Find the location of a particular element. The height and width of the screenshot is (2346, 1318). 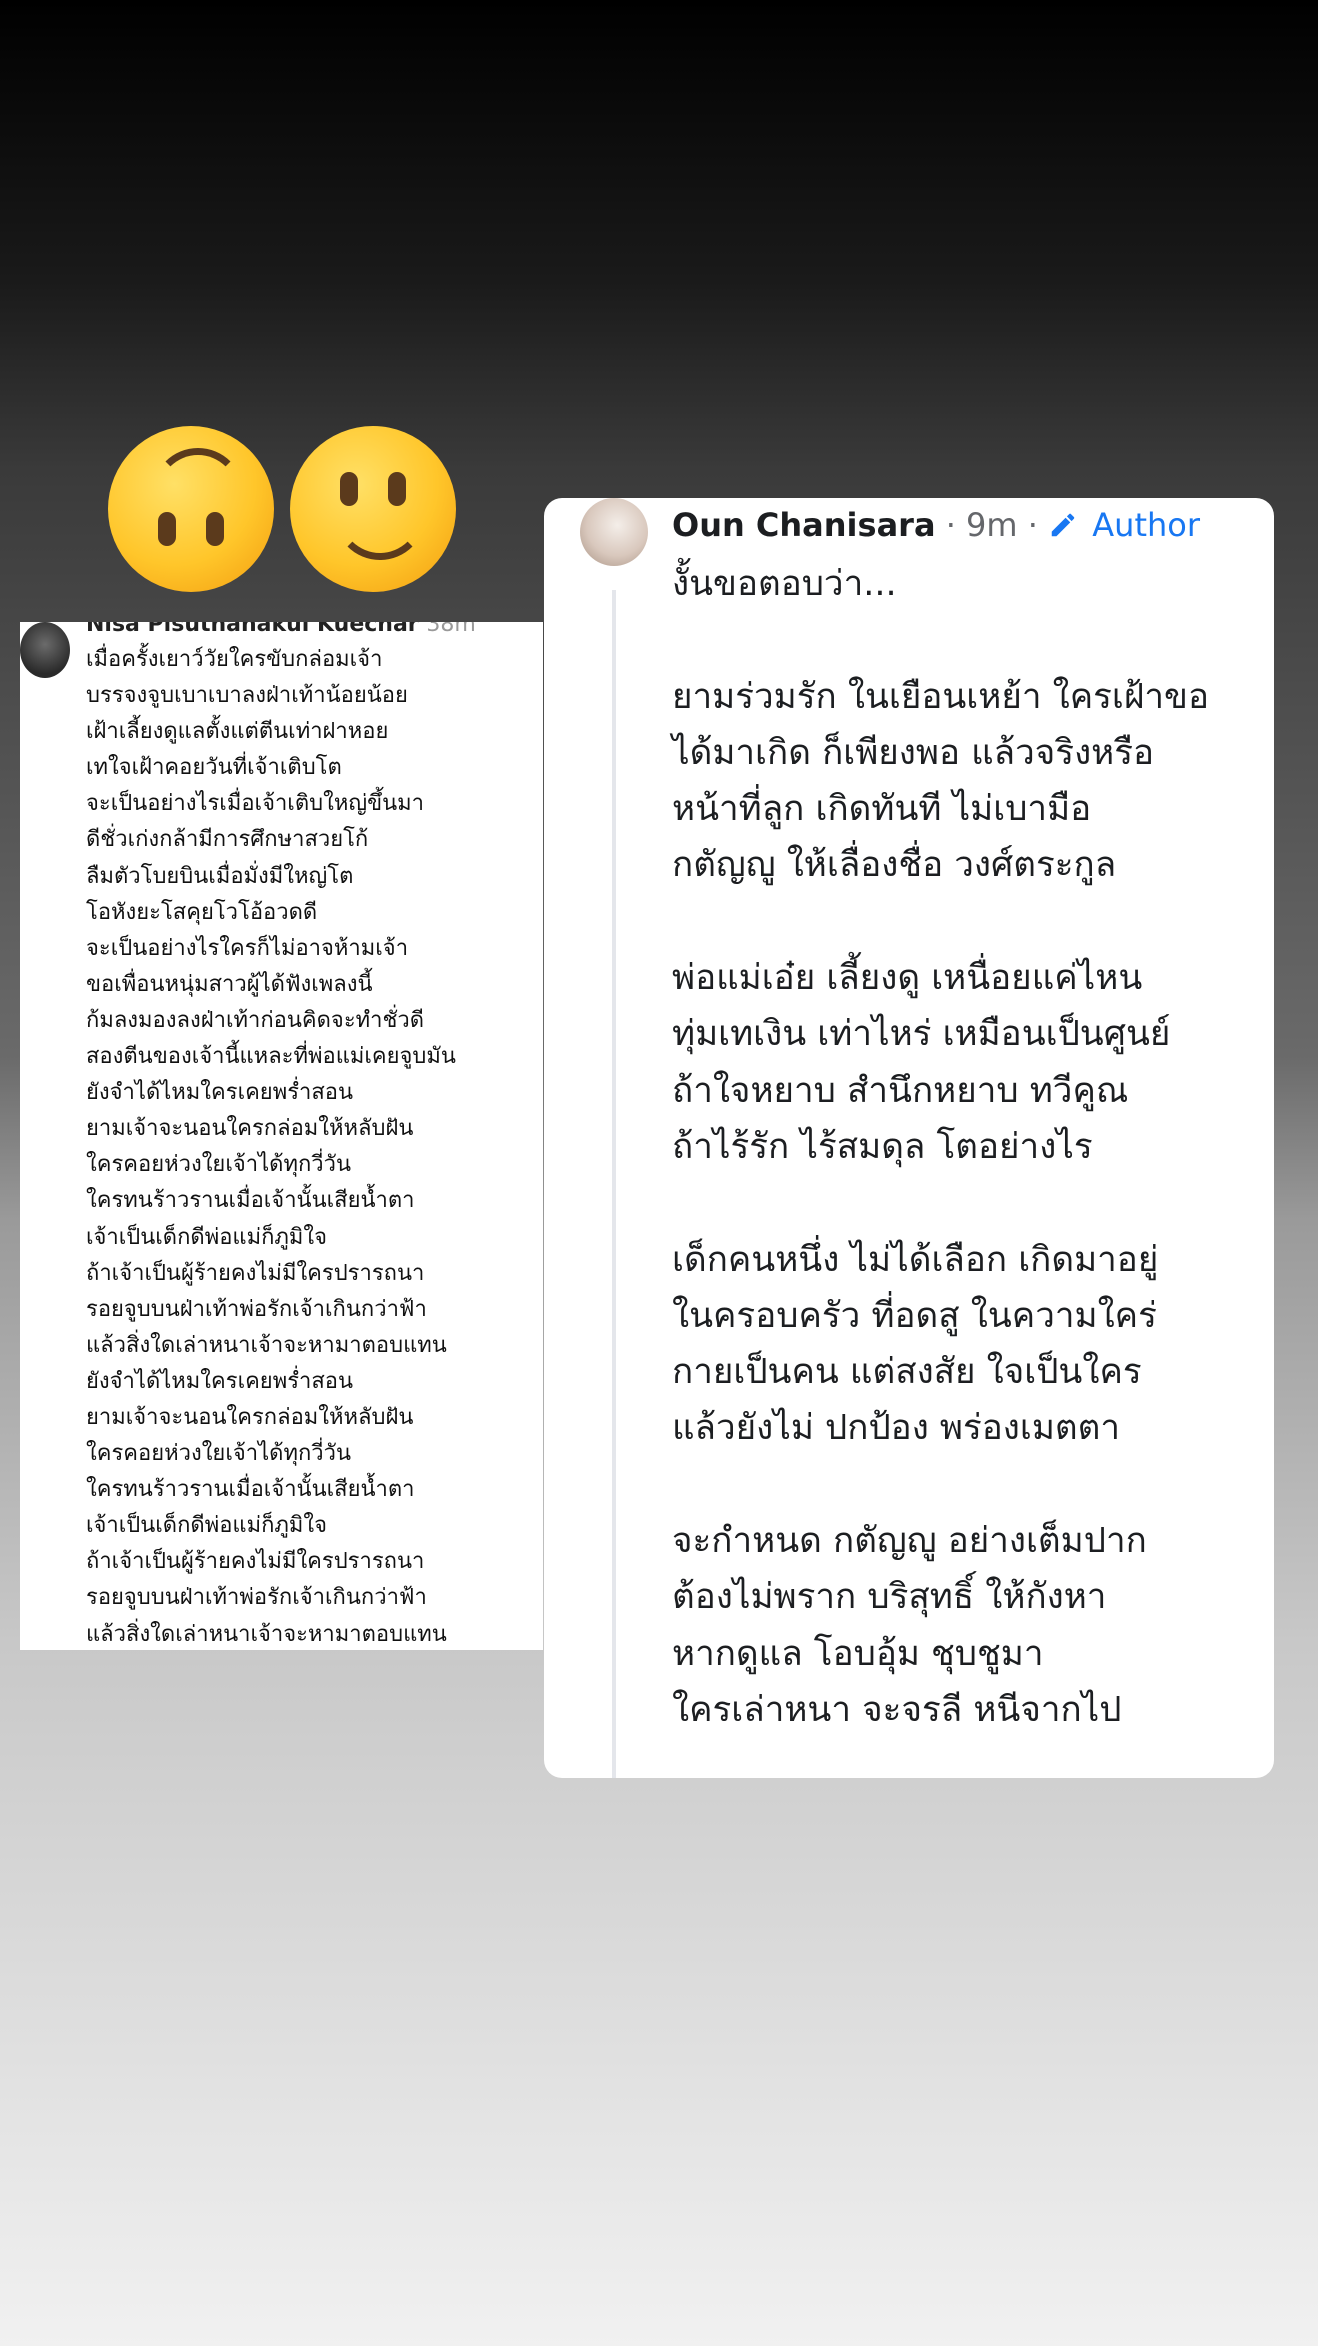

reply-line: แล้วยังไม่ ปกป้อง พร่องเมตตา is located at coordinates (896, 1428).